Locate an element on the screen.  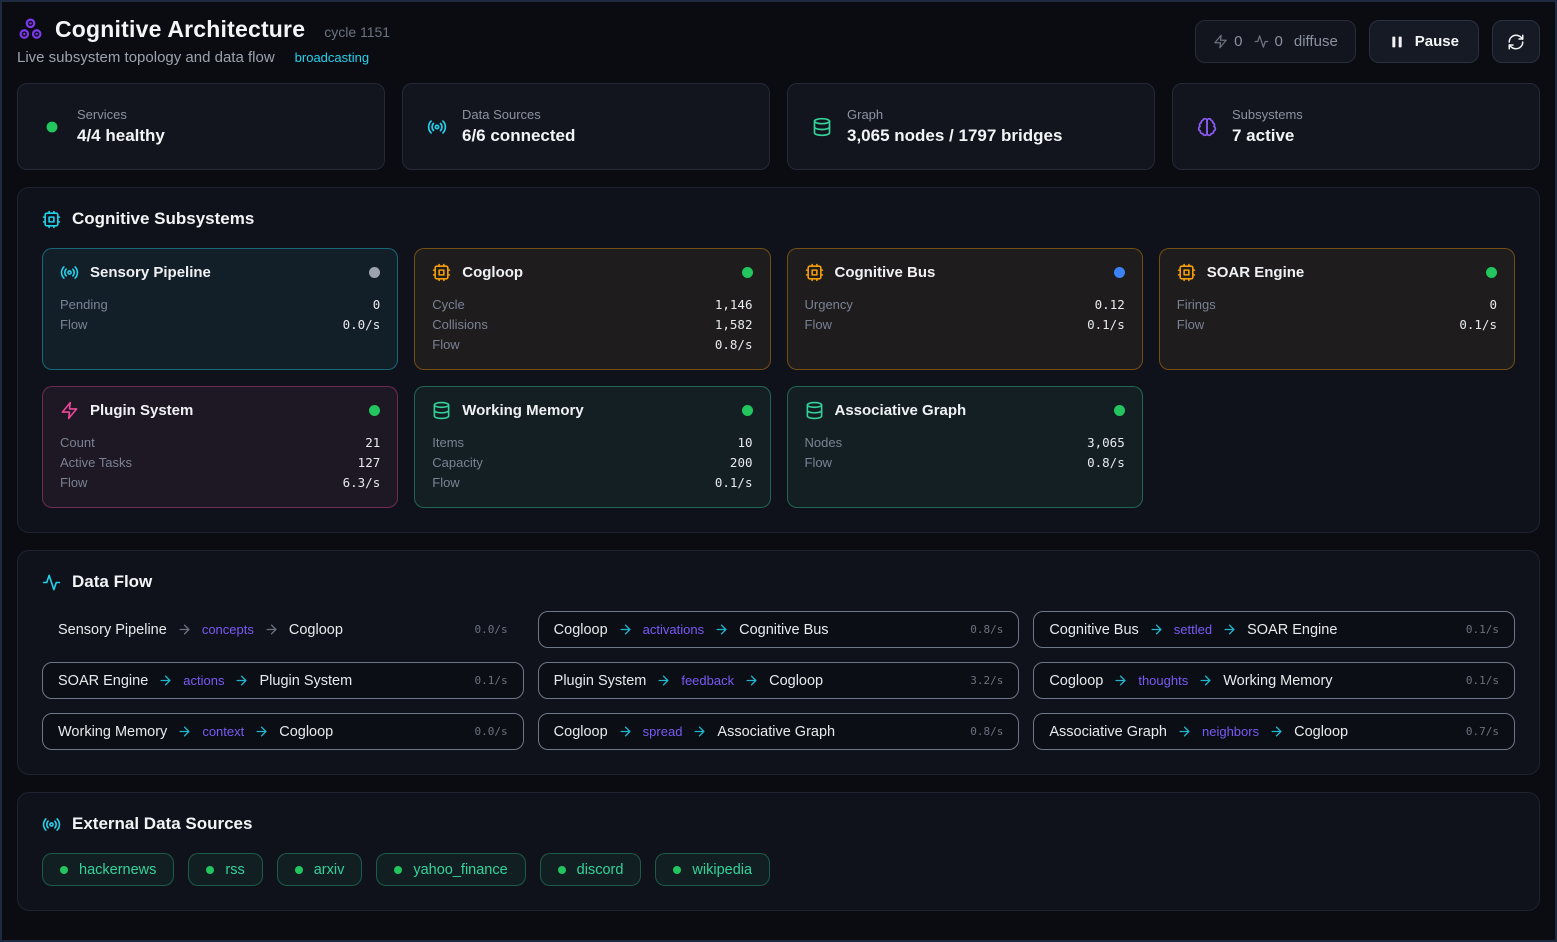
flow-chip-working-memory-cogloop: Working Memory context Cogloop 0.0/s is located at coordinates (283, 731).